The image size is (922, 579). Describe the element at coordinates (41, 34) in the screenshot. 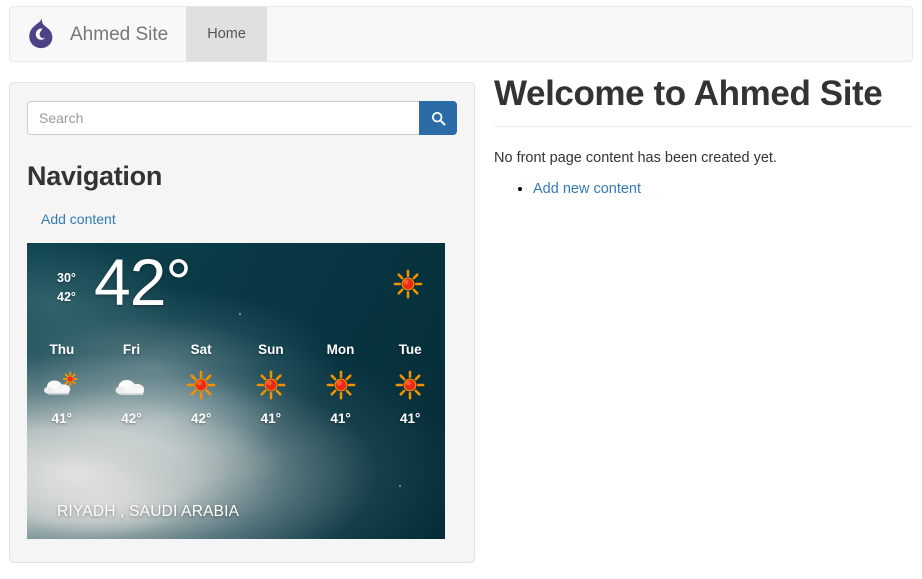

I see `drupal-drop-icon` at that location.